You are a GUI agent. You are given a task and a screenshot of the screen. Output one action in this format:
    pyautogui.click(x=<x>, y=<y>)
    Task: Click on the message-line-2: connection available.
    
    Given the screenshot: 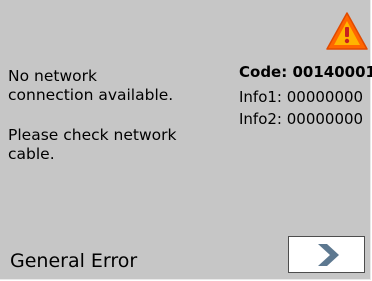 What is the action you would take?
    pyautogui.click(x=91, y=95)
    